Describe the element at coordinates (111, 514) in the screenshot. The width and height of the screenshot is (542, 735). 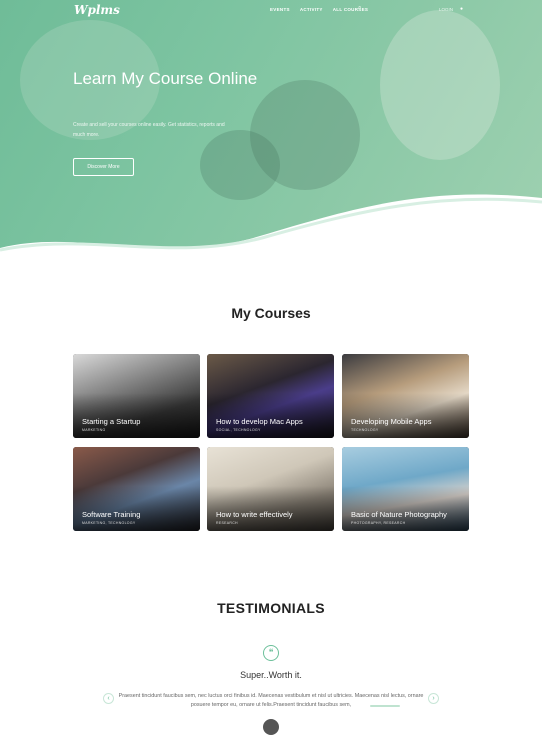
I see `course-title: Software Training` at that location.